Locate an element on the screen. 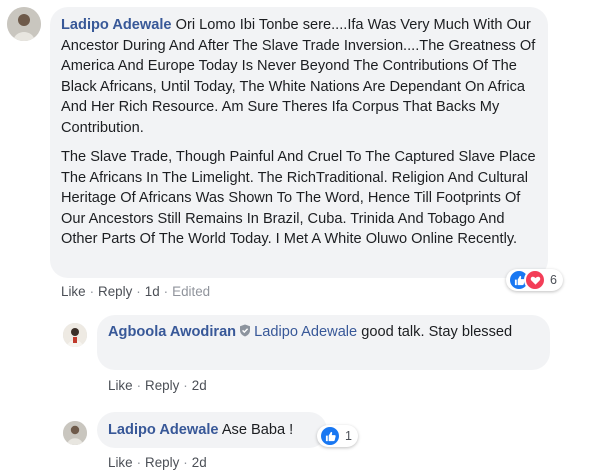  reaction-count: 1 is located at coordinates (348, 436).